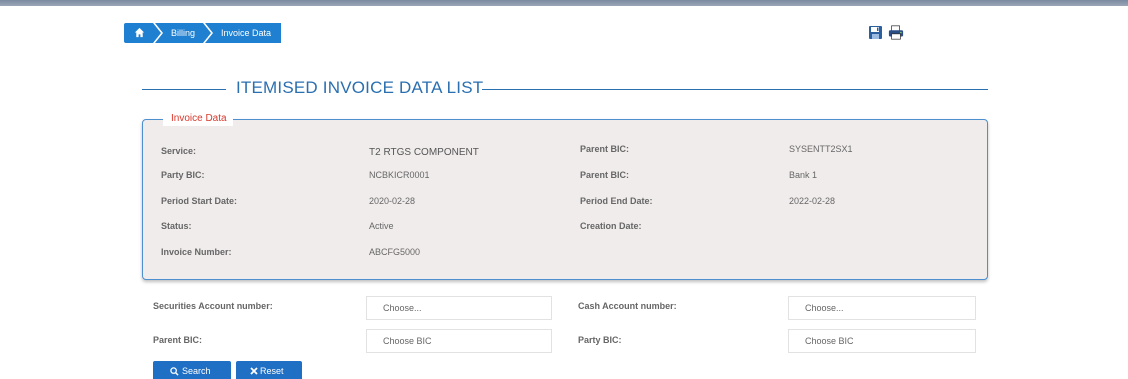  What do you see at coordinates (605, 175) in the screenshot?
I see `parent-bic-2-label: Parent BIC:` at bounding box center [605, 175].